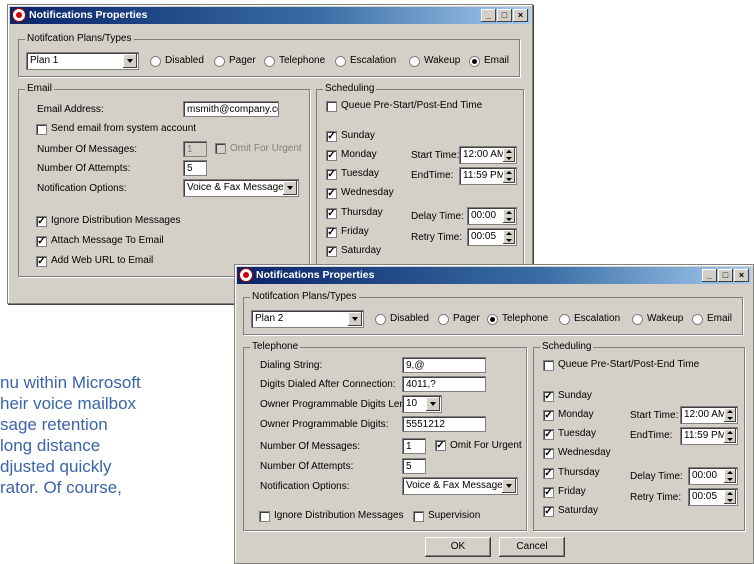 The height and width of the screenshot is (564, 754). Describe the element at coordinates (107, 240) in the screenshot. I see `attach-msg-label: Attach Message To Email` at that location.